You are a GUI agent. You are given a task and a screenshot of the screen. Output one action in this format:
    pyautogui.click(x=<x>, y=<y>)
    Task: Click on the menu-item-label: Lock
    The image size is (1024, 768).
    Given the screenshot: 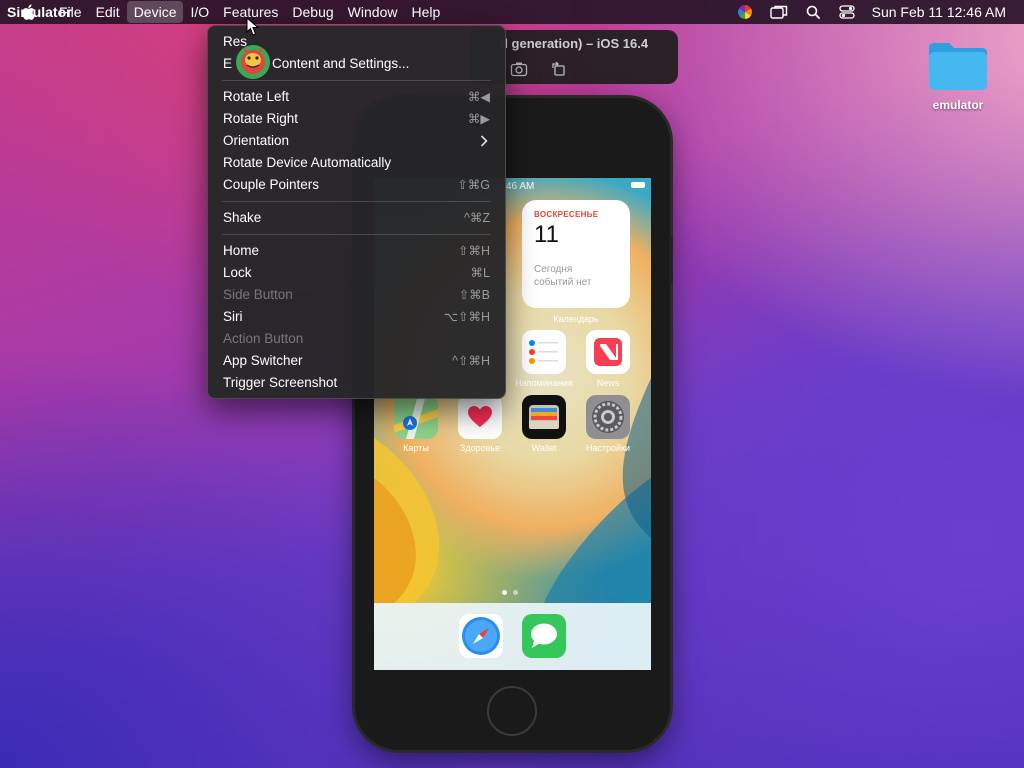 What is the action you would take?
    pyautogui.click(x=237, y=272)
    